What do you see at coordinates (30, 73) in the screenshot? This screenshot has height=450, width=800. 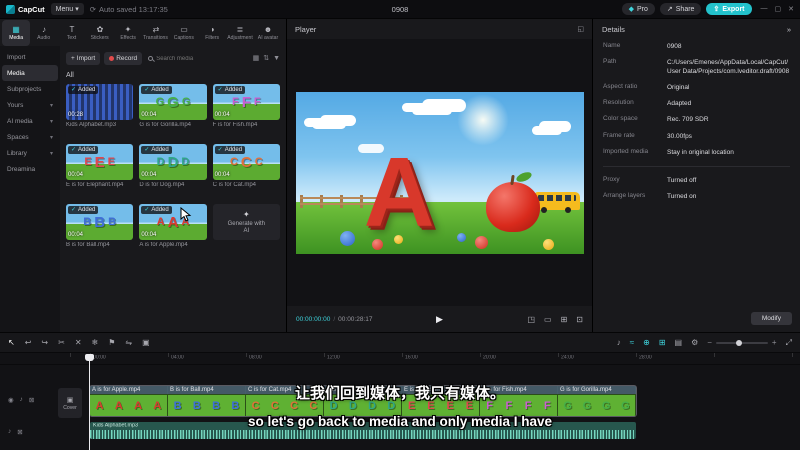 I see `sidebar-item-media: Media` at bounding box center [30, 73].